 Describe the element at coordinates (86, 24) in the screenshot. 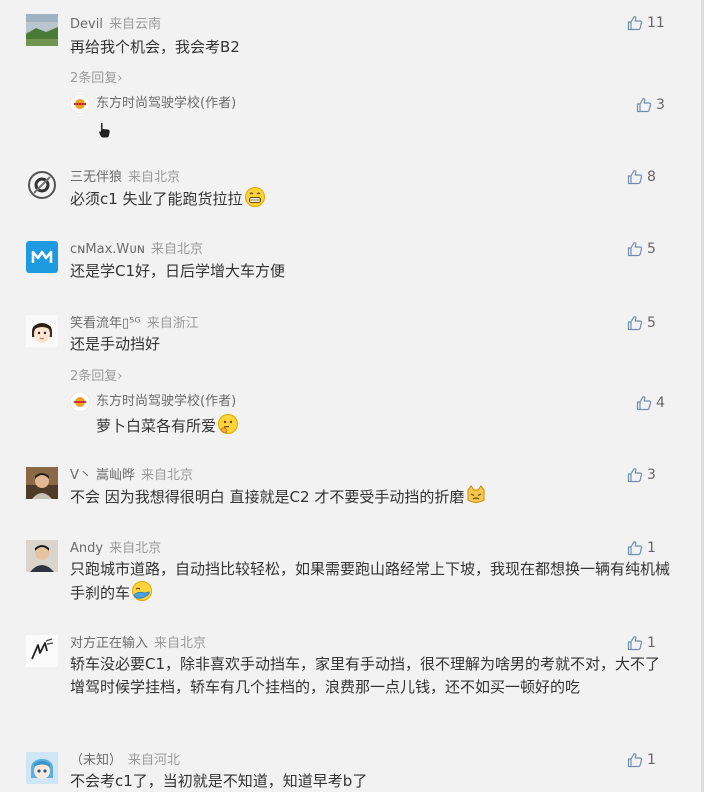

I see `username: Devil` at that location.